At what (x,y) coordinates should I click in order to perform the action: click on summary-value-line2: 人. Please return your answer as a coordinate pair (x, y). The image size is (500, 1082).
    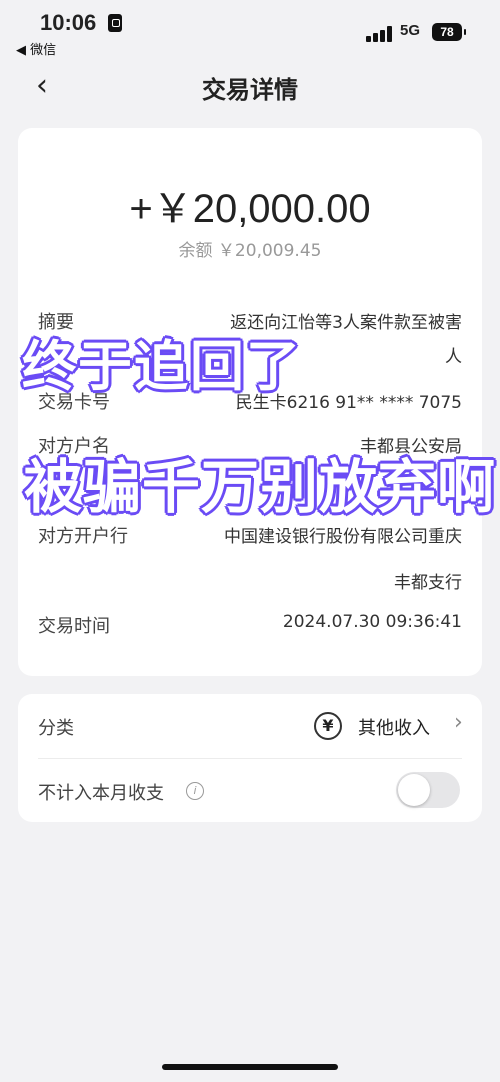
    Looking at the image, I should click on (453, 357).